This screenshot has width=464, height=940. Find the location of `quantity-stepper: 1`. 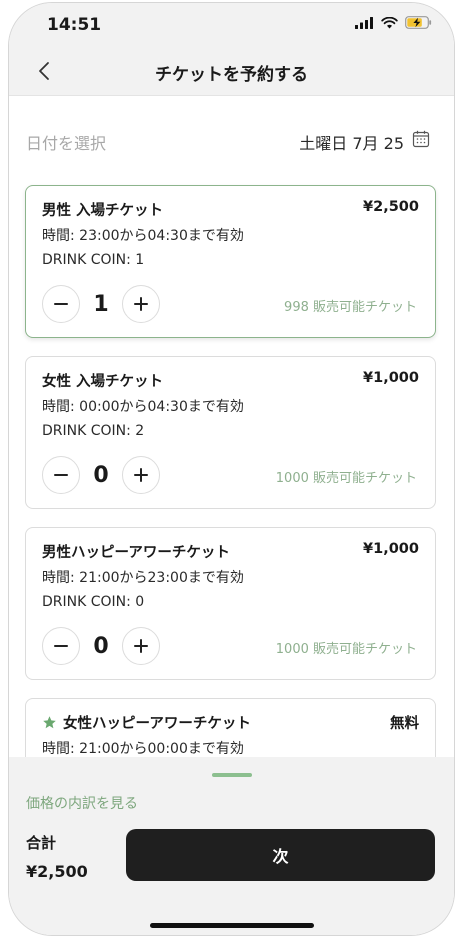

quantity-stepper: 1 is located at coordinates (101, 304).